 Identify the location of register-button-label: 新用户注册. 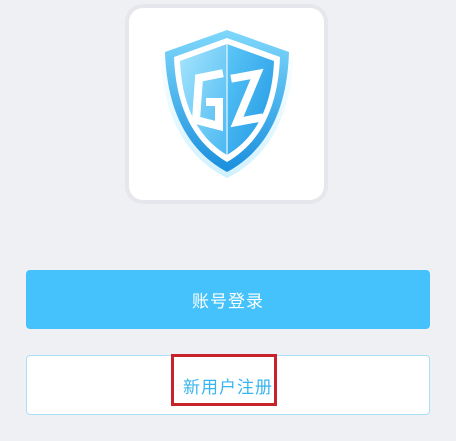
(228, 387).